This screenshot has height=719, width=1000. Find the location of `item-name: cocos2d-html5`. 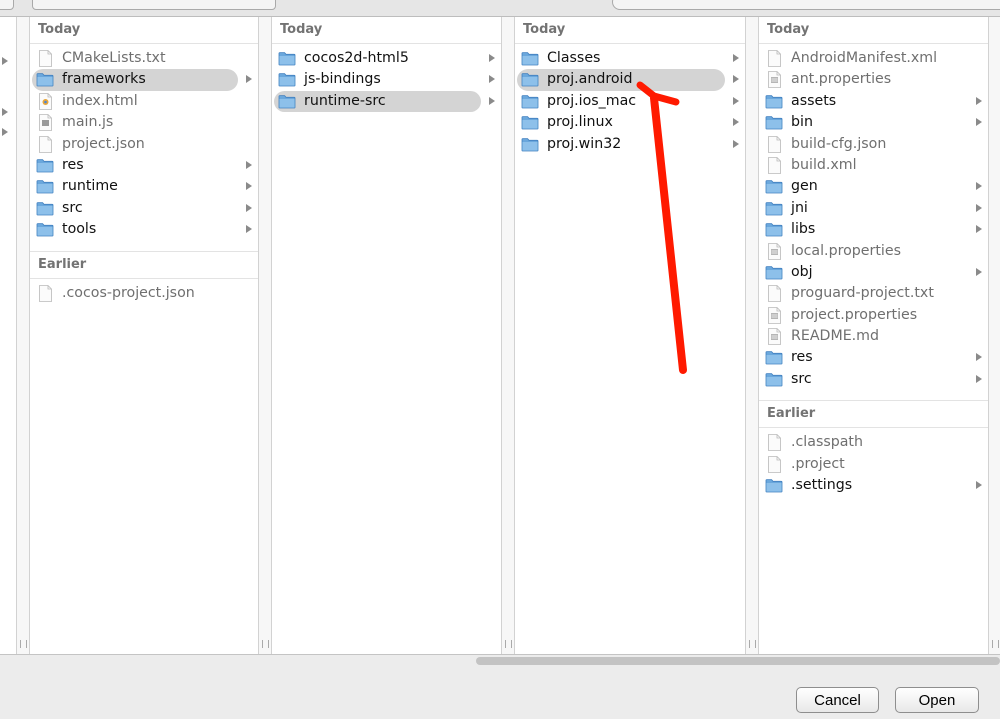

item-name: cocos2d-html5 is located at coordinates (356, 58).